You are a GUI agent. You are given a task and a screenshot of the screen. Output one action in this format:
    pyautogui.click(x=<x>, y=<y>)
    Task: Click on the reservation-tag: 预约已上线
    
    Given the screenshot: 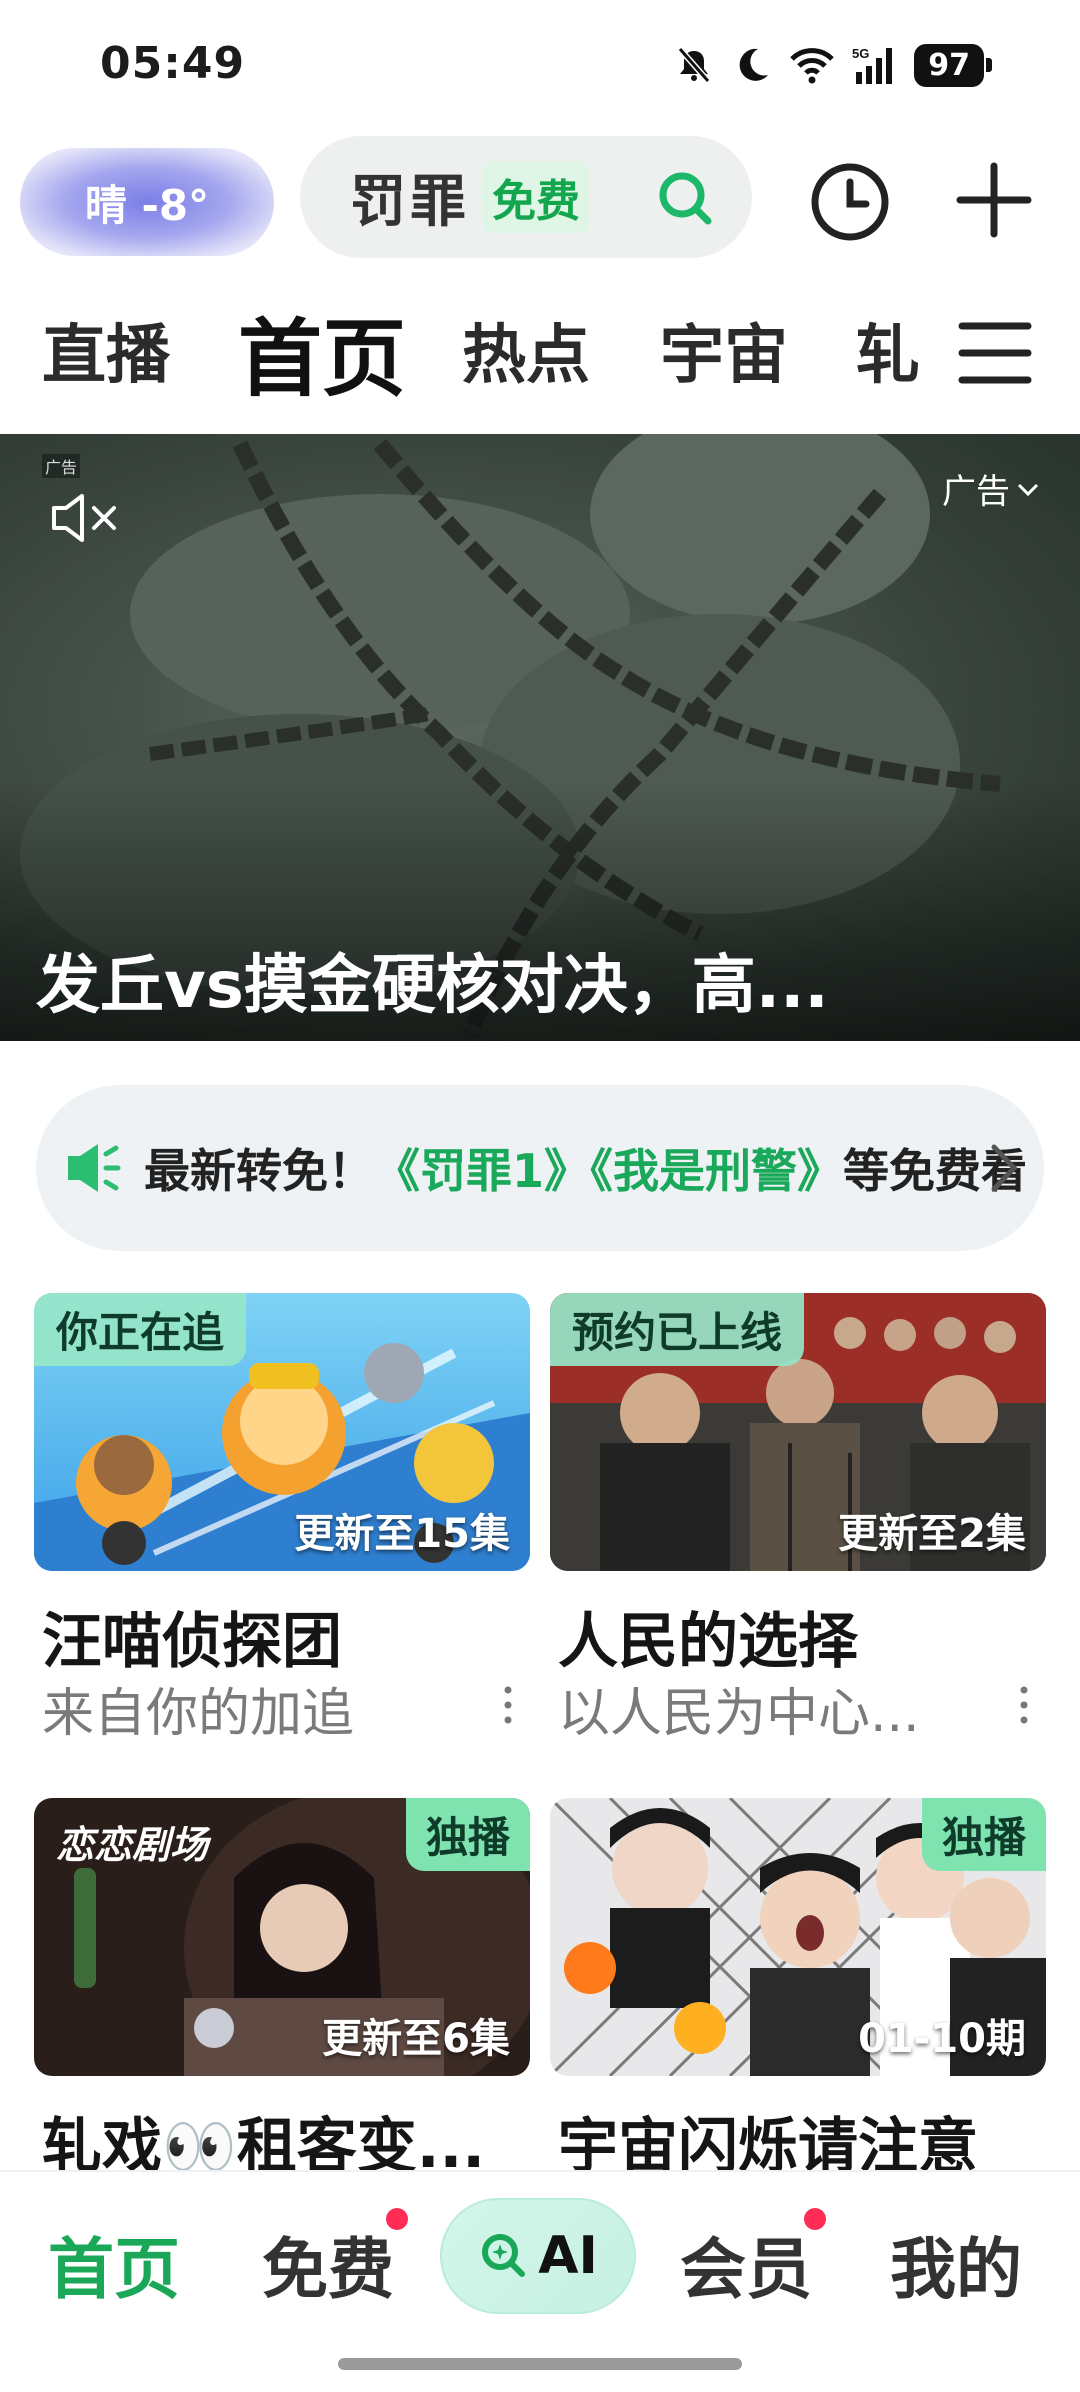 What is the action you would take?
    pyautogui.click(x=677, y=1329)
    